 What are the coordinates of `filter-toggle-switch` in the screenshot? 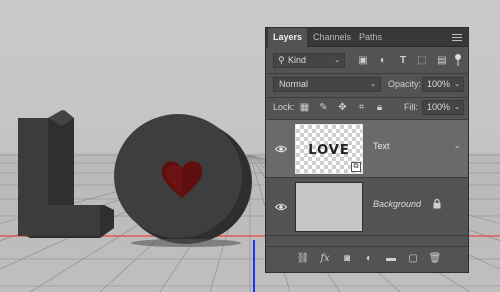 It's located at (458, 60).